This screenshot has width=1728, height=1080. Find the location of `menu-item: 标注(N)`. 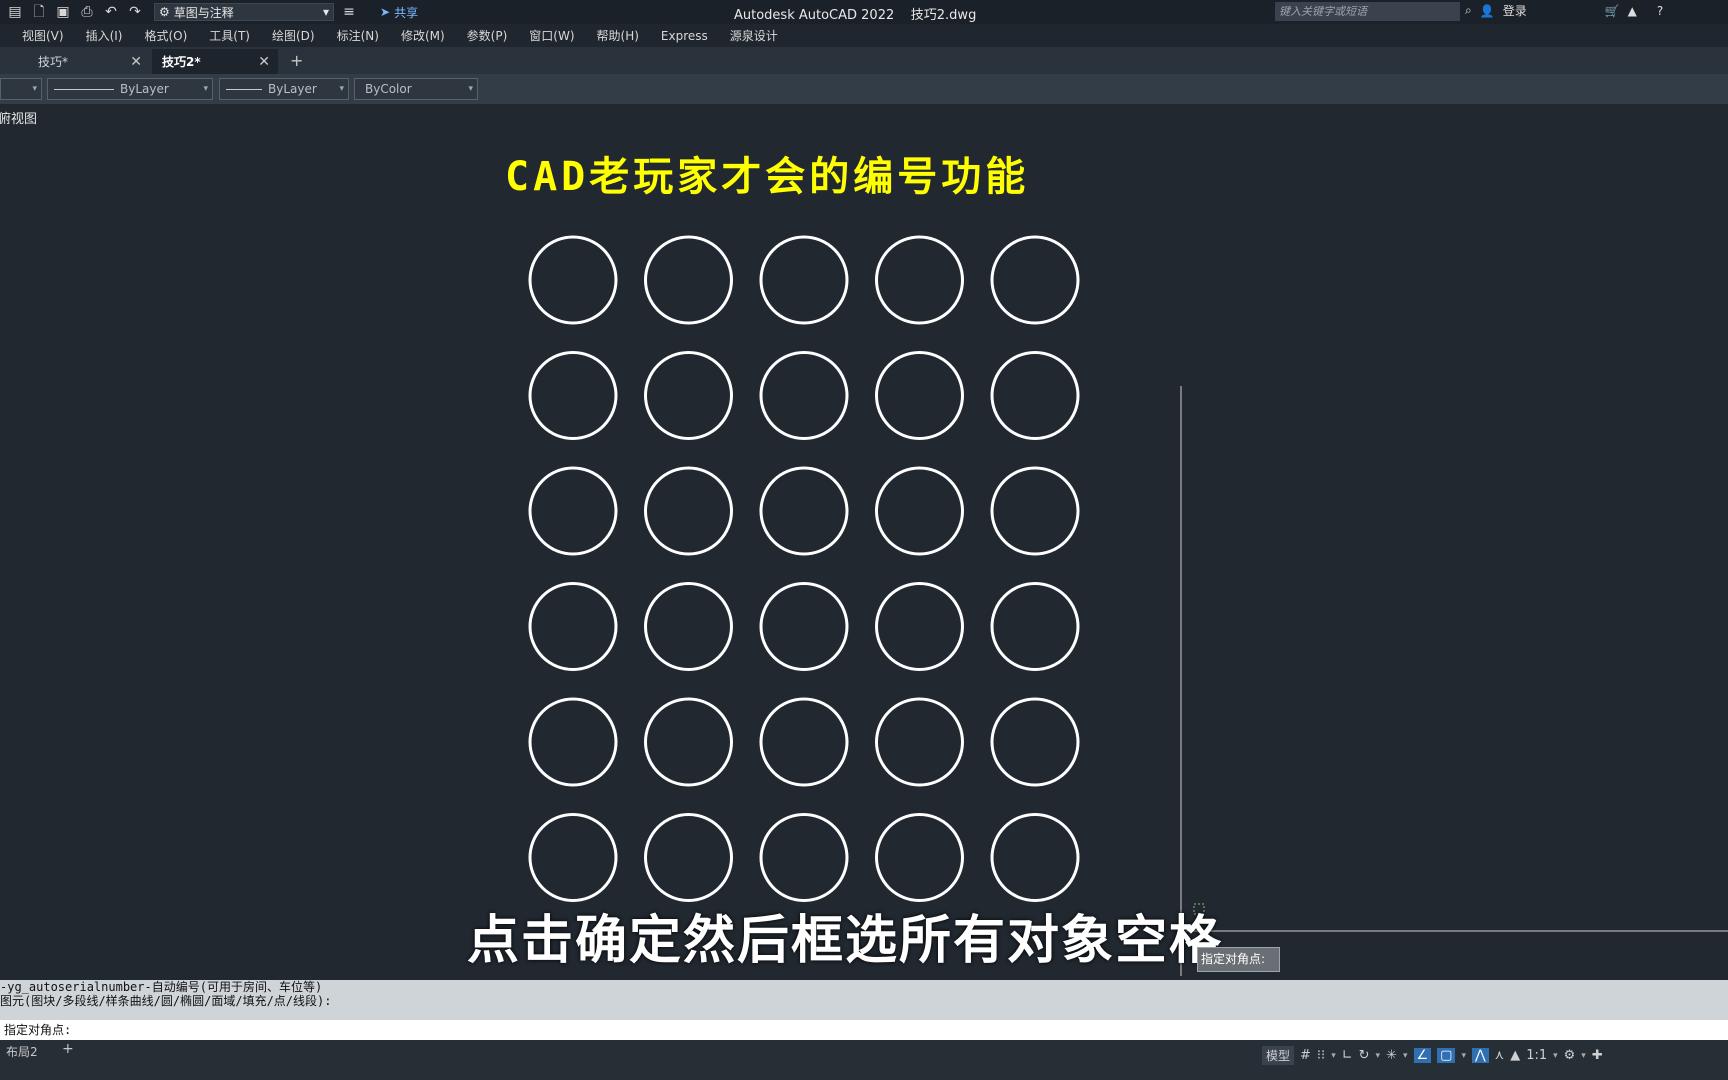

menu-item: 标注(N) is located at coordinates (358, 35).